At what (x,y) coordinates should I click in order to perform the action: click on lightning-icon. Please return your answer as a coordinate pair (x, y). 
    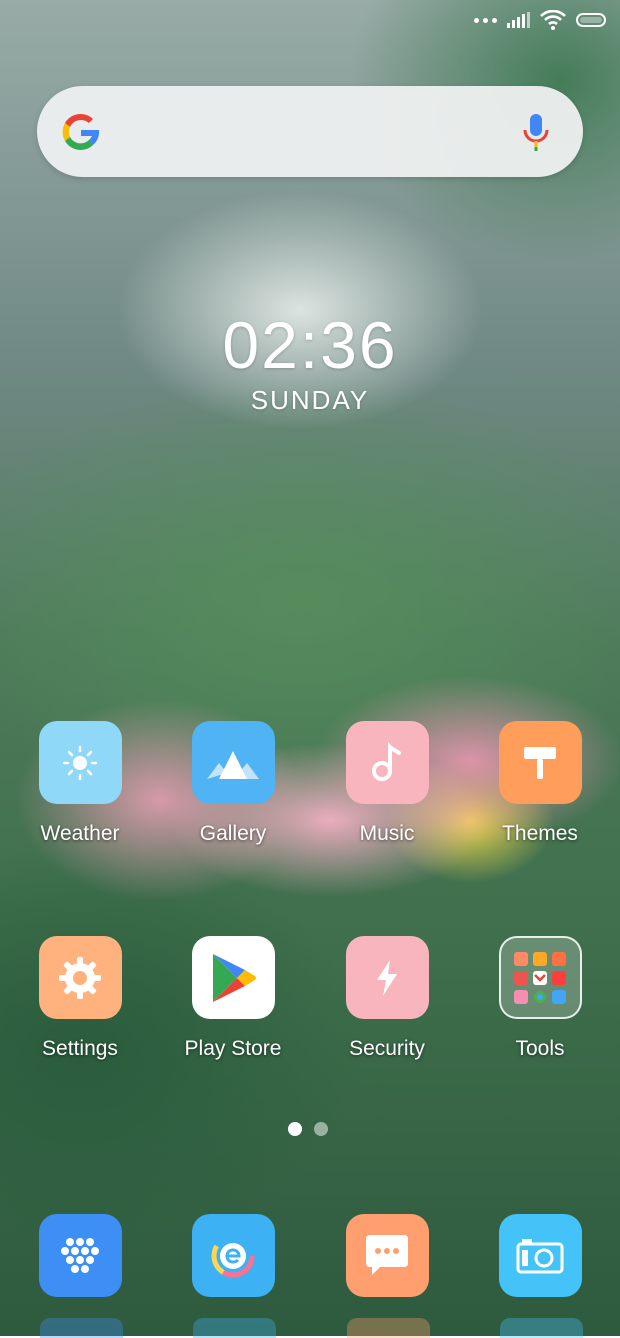
    Looking at the image, I should click on (387, 977).